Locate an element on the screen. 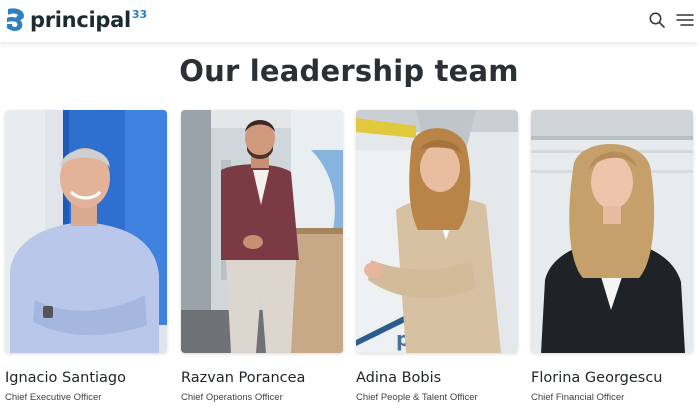  logo-link: principal 33 is located at coordinates (75, 20).